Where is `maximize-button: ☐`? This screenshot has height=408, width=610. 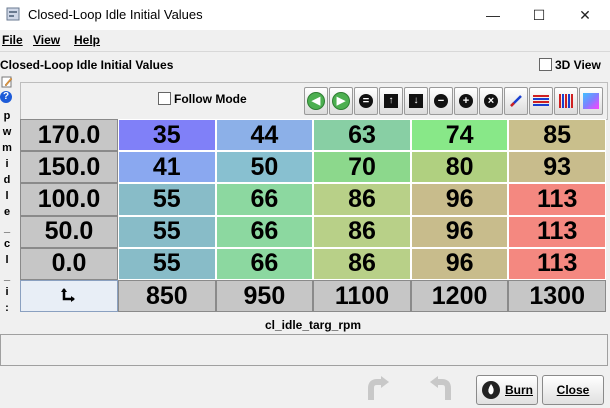 maximize-button: ☐ is located at coordinates (539, 15).